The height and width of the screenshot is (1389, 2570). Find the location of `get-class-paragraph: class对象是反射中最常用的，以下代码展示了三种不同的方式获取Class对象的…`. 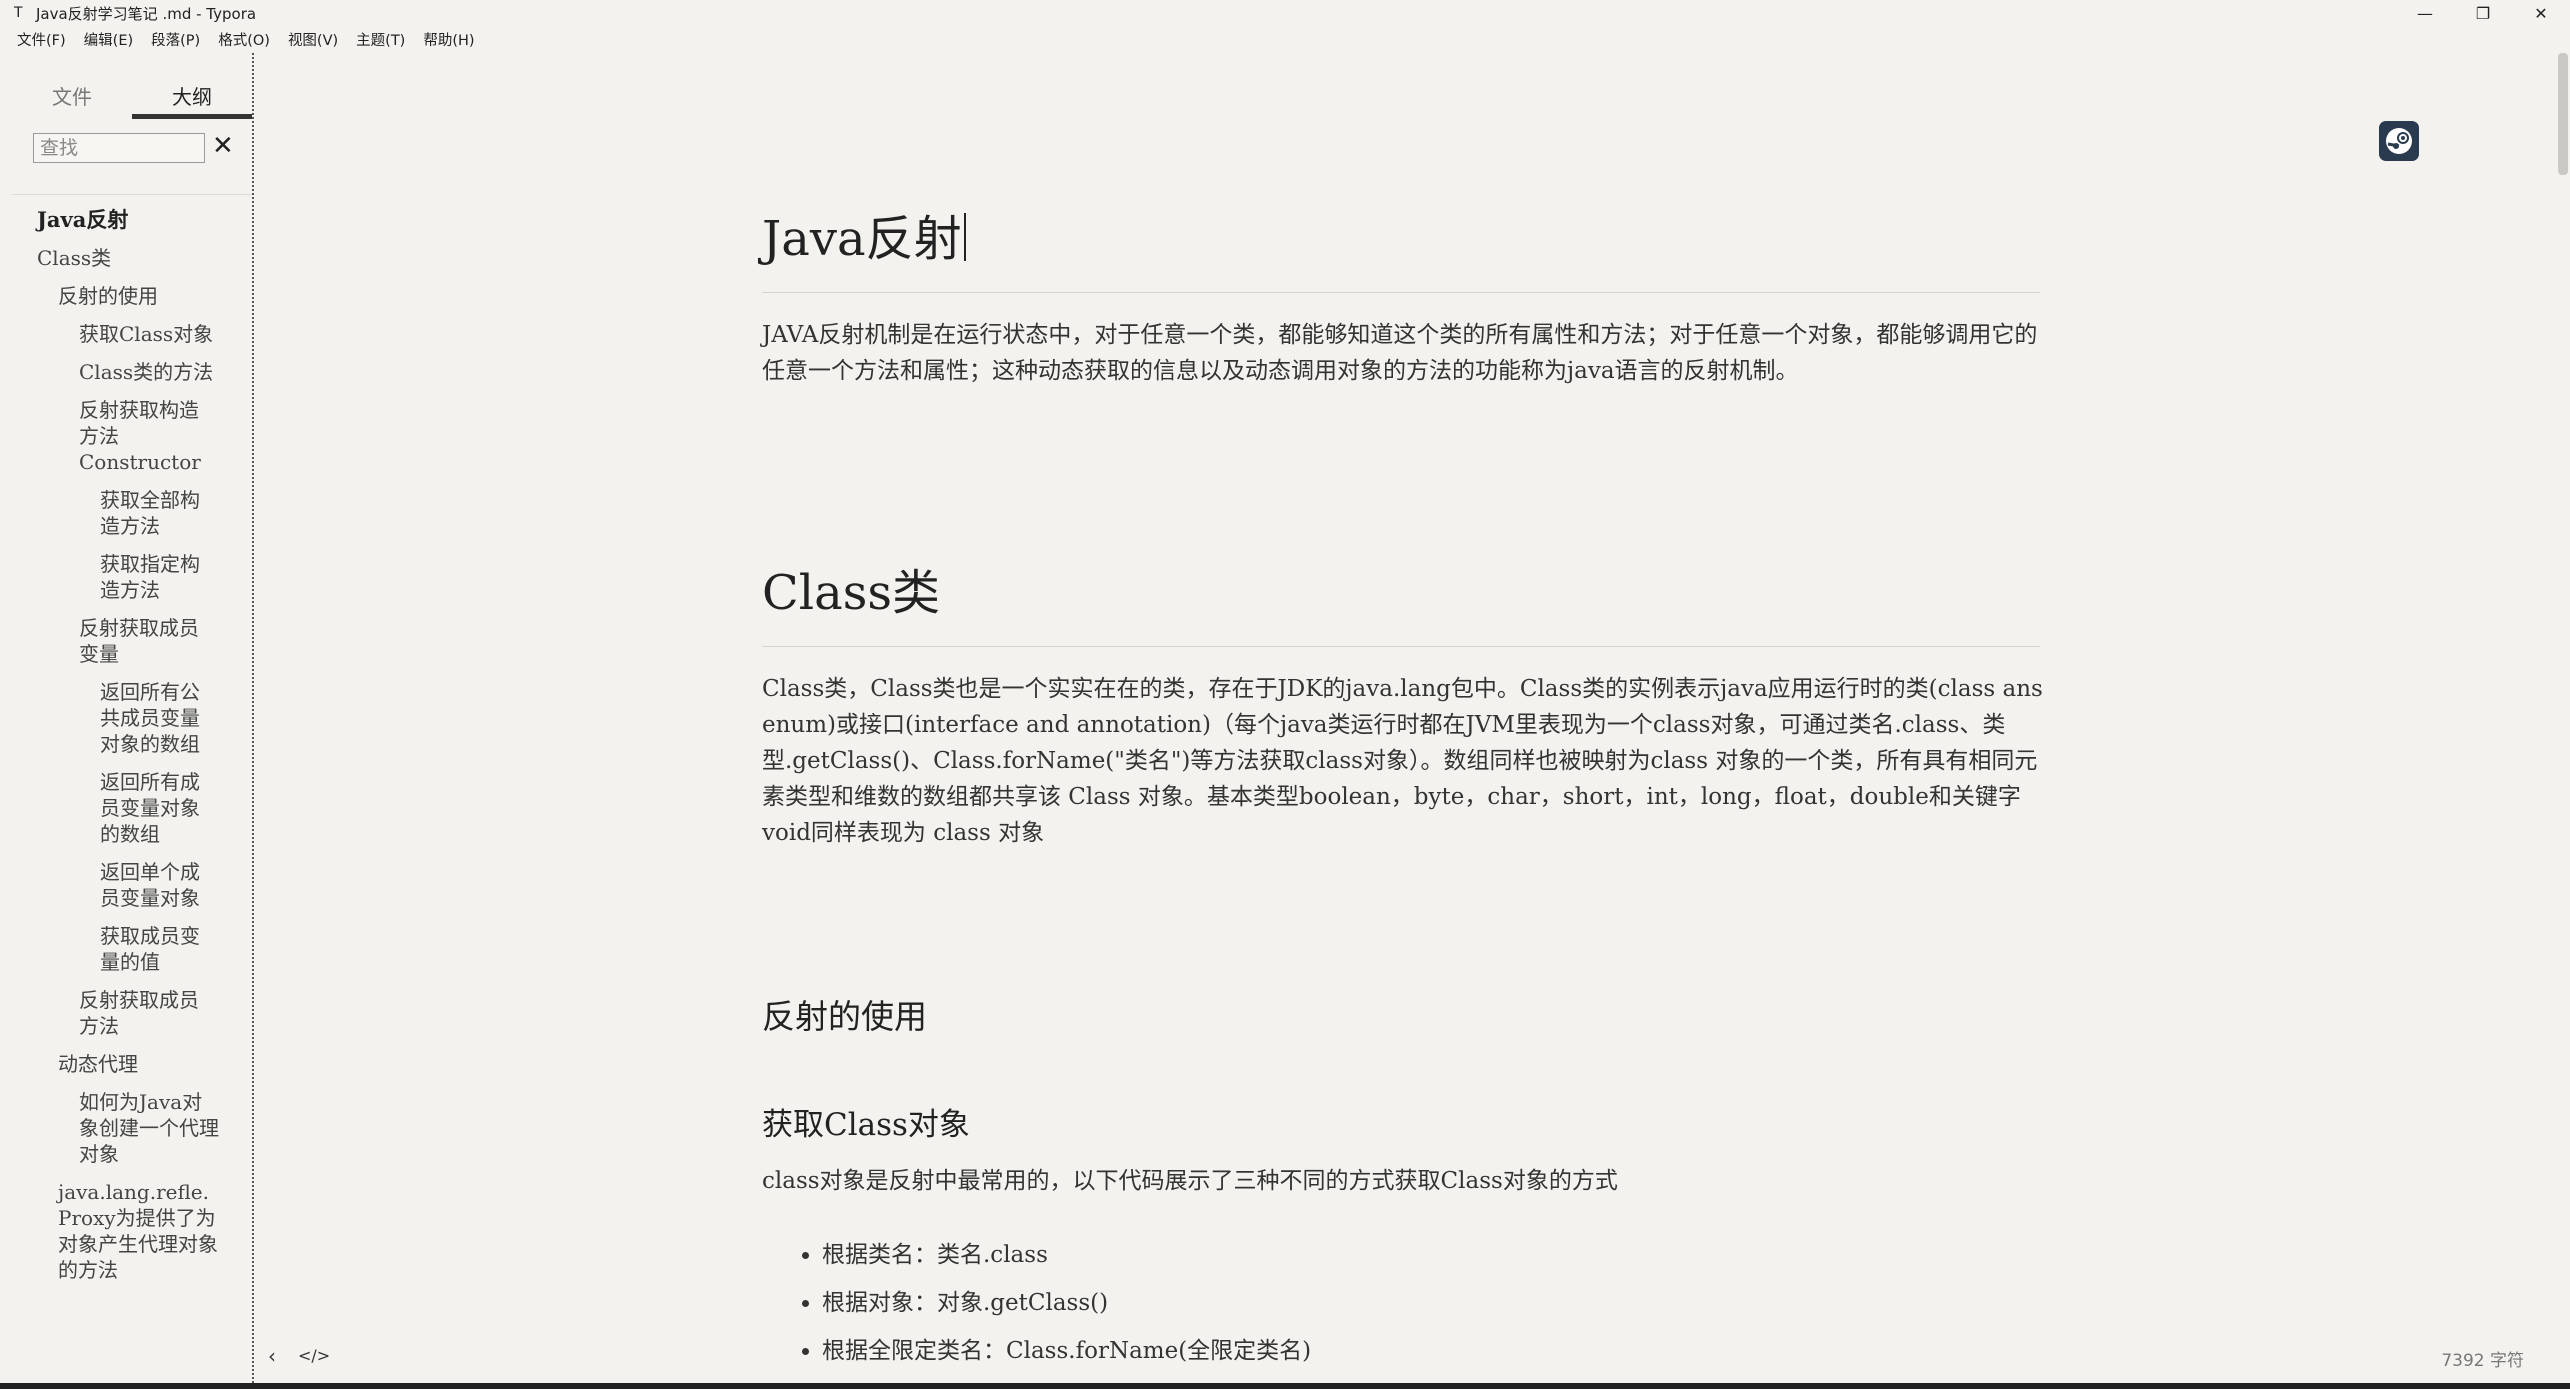

get-class-paragraph: class对象是反射中最常用的，以下代码展示了三种不同的方式获取Class对象的… is located at coordinates (1407, 1181).